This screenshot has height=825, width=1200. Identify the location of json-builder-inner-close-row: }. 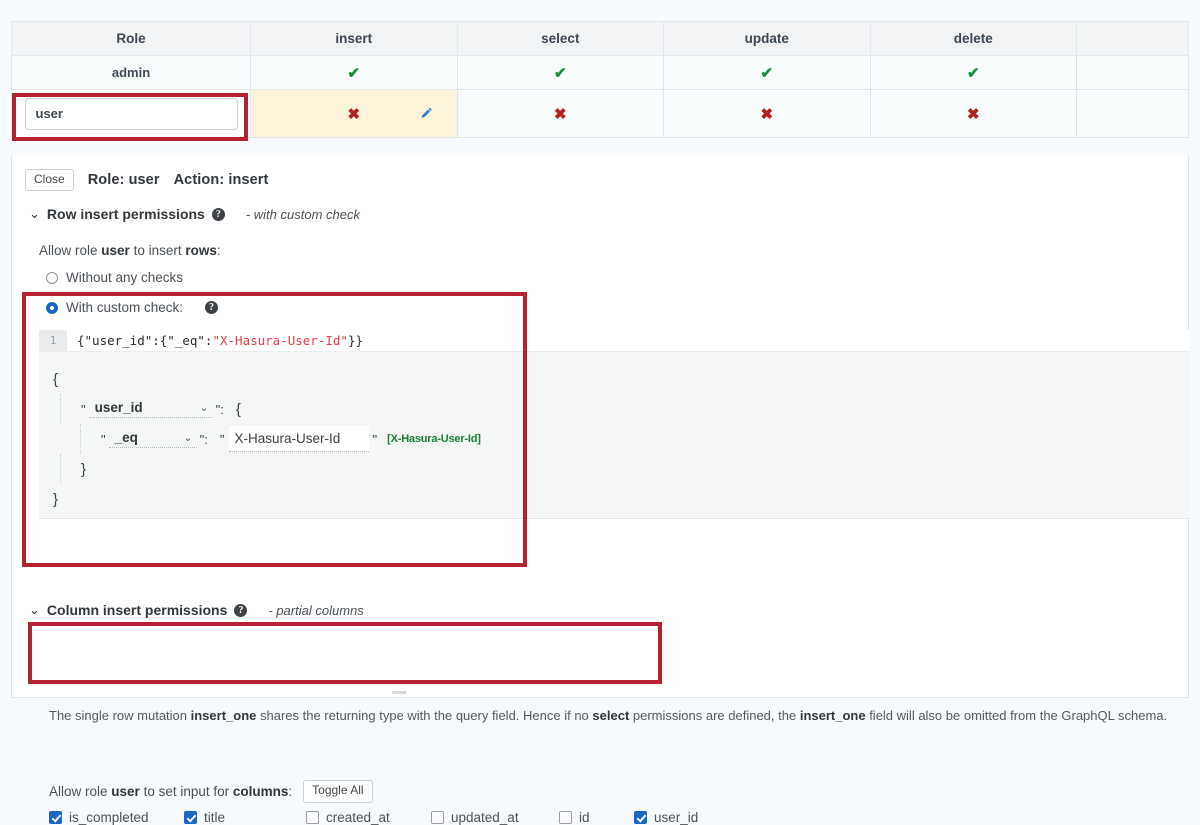
(625, 469).